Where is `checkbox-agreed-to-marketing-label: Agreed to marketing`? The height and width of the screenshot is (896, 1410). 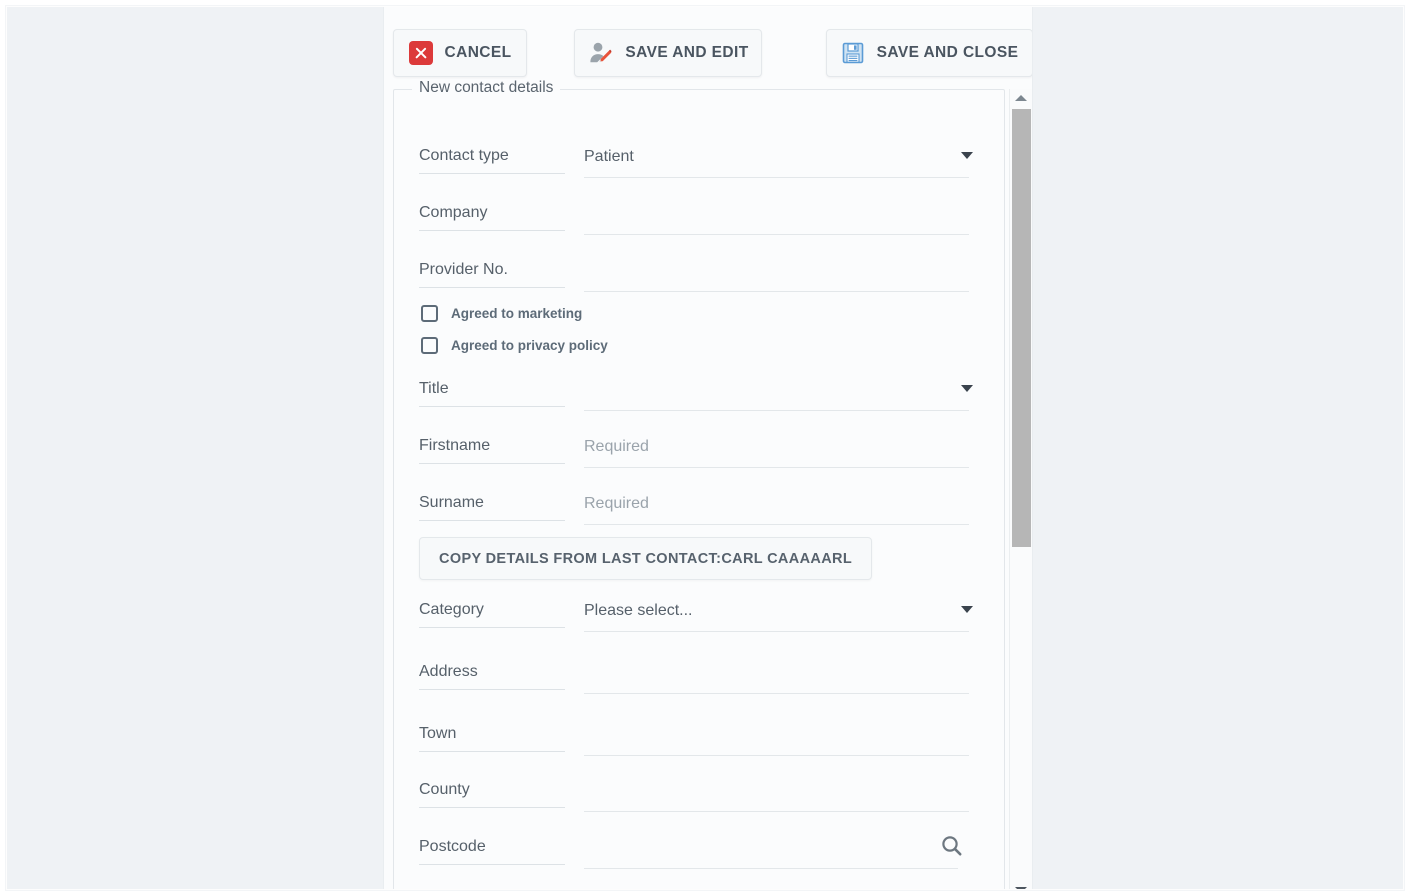
checkbox-agreed-to-marketing-label: Agreed to marketing is located at coordinates (517, 313).